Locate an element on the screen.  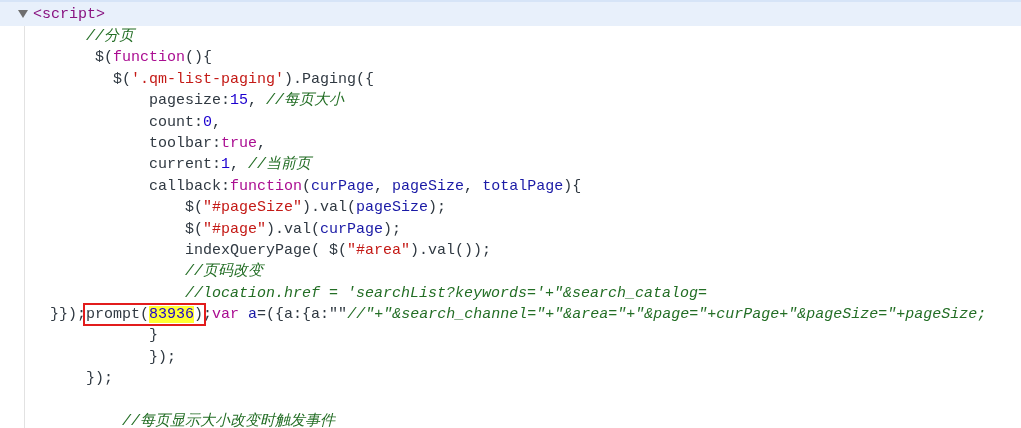
code-line: //每页显示大小改变时触发事件 is located at coordinates (229, 419).